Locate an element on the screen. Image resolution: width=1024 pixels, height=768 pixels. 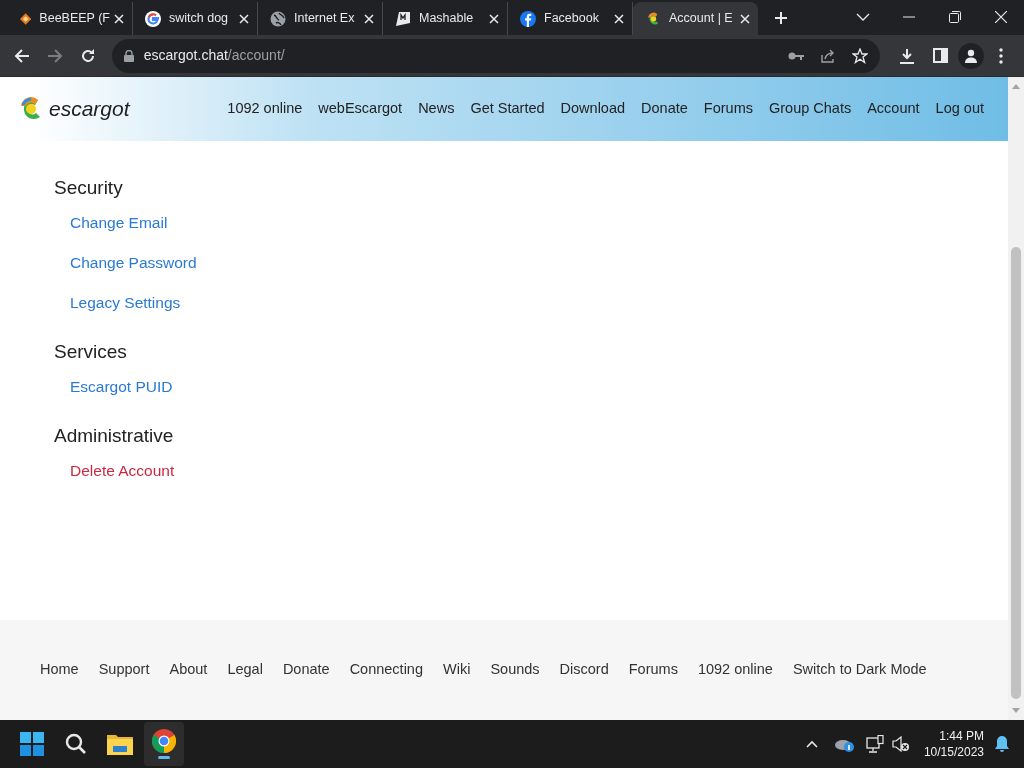
mashable-logo-icon is located at coordinates (403, 18).